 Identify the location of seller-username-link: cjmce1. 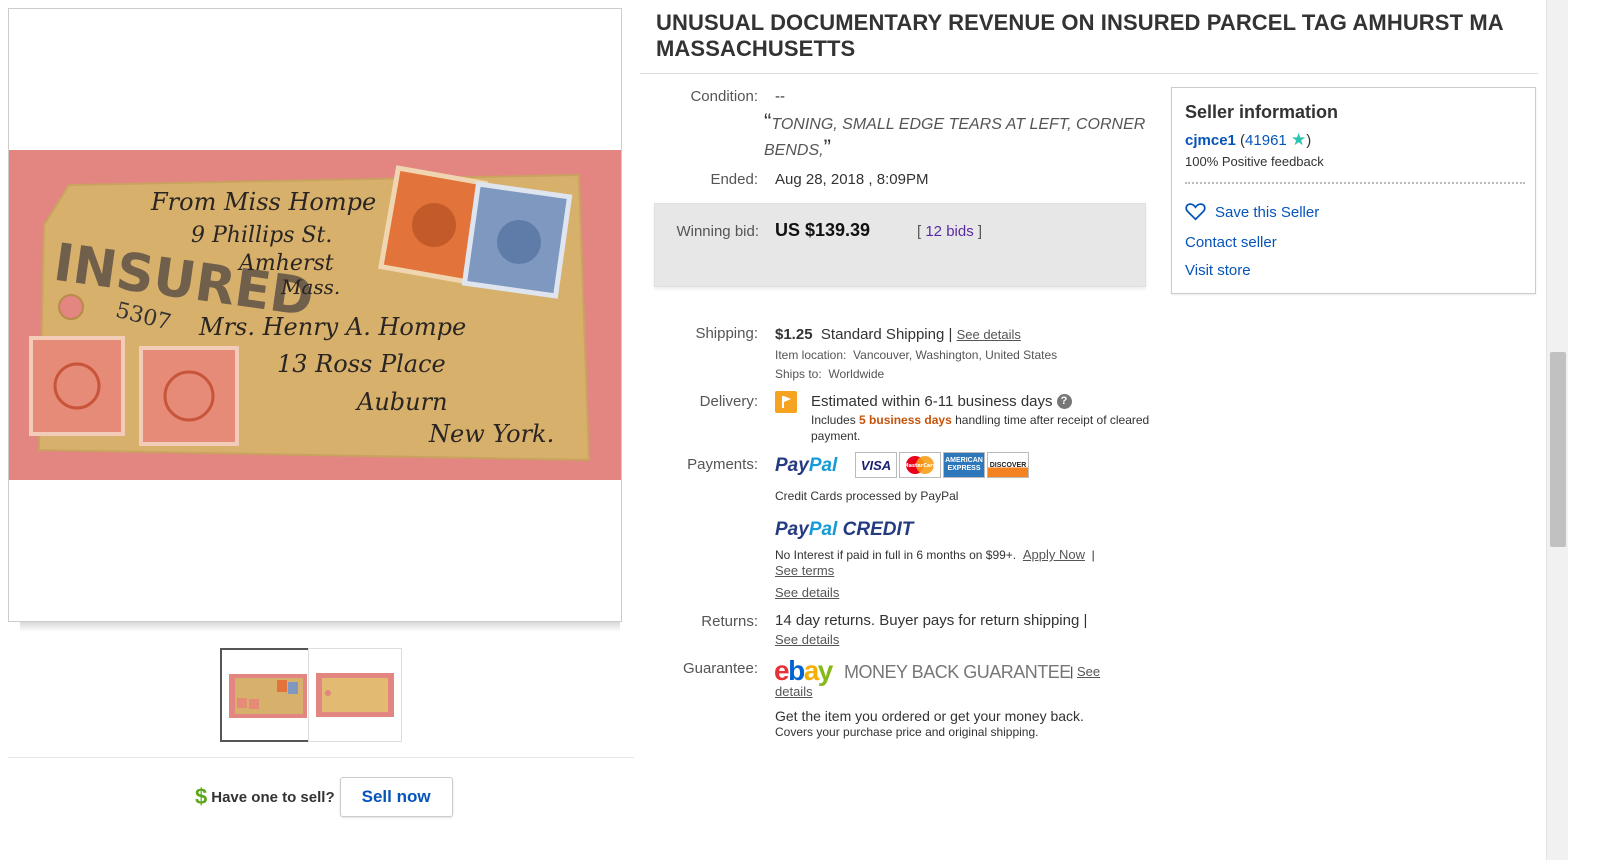
(1210, 140).